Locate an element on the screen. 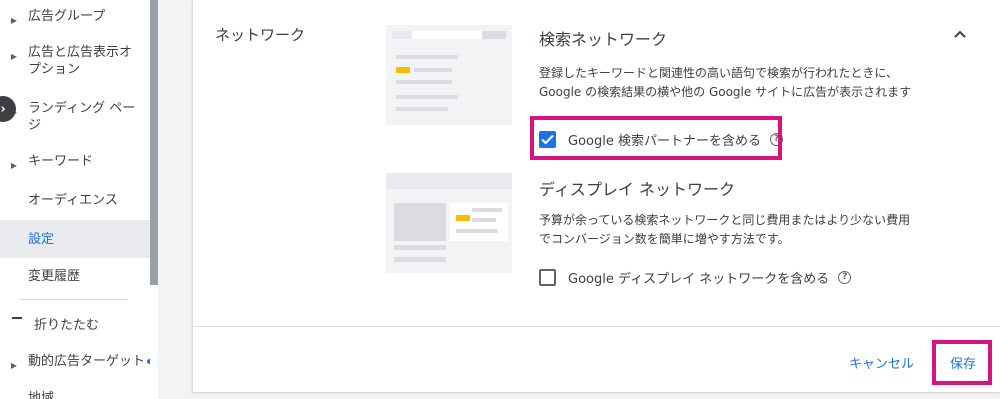  notification-dot is located at coordinates (148, 361).